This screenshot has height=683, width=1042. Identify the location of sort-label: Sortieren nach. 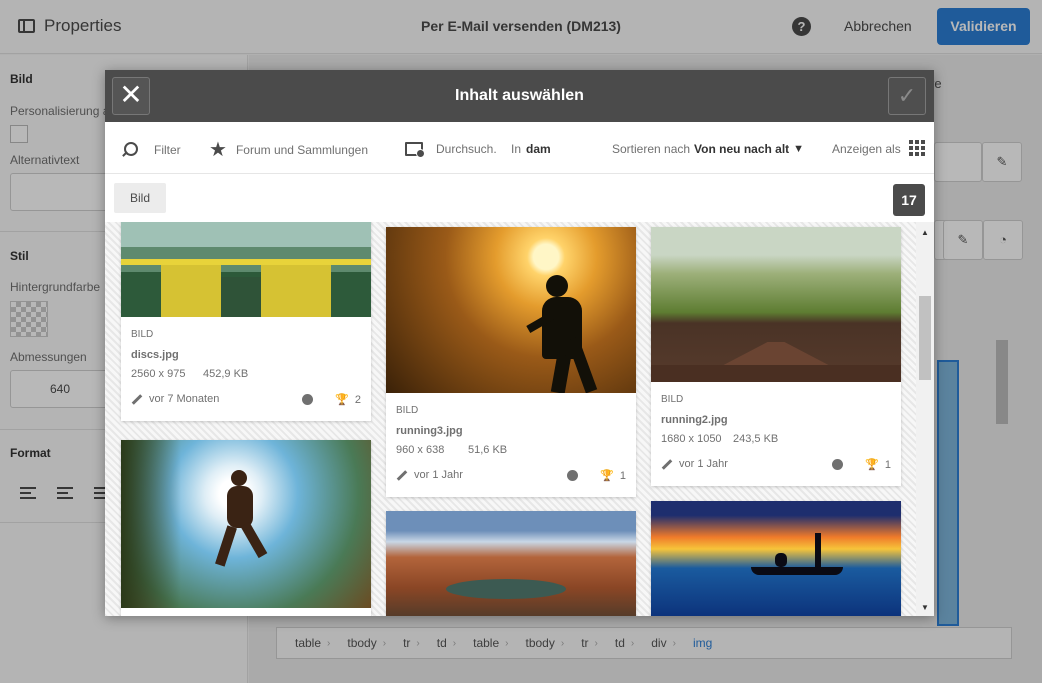
(651, 149).